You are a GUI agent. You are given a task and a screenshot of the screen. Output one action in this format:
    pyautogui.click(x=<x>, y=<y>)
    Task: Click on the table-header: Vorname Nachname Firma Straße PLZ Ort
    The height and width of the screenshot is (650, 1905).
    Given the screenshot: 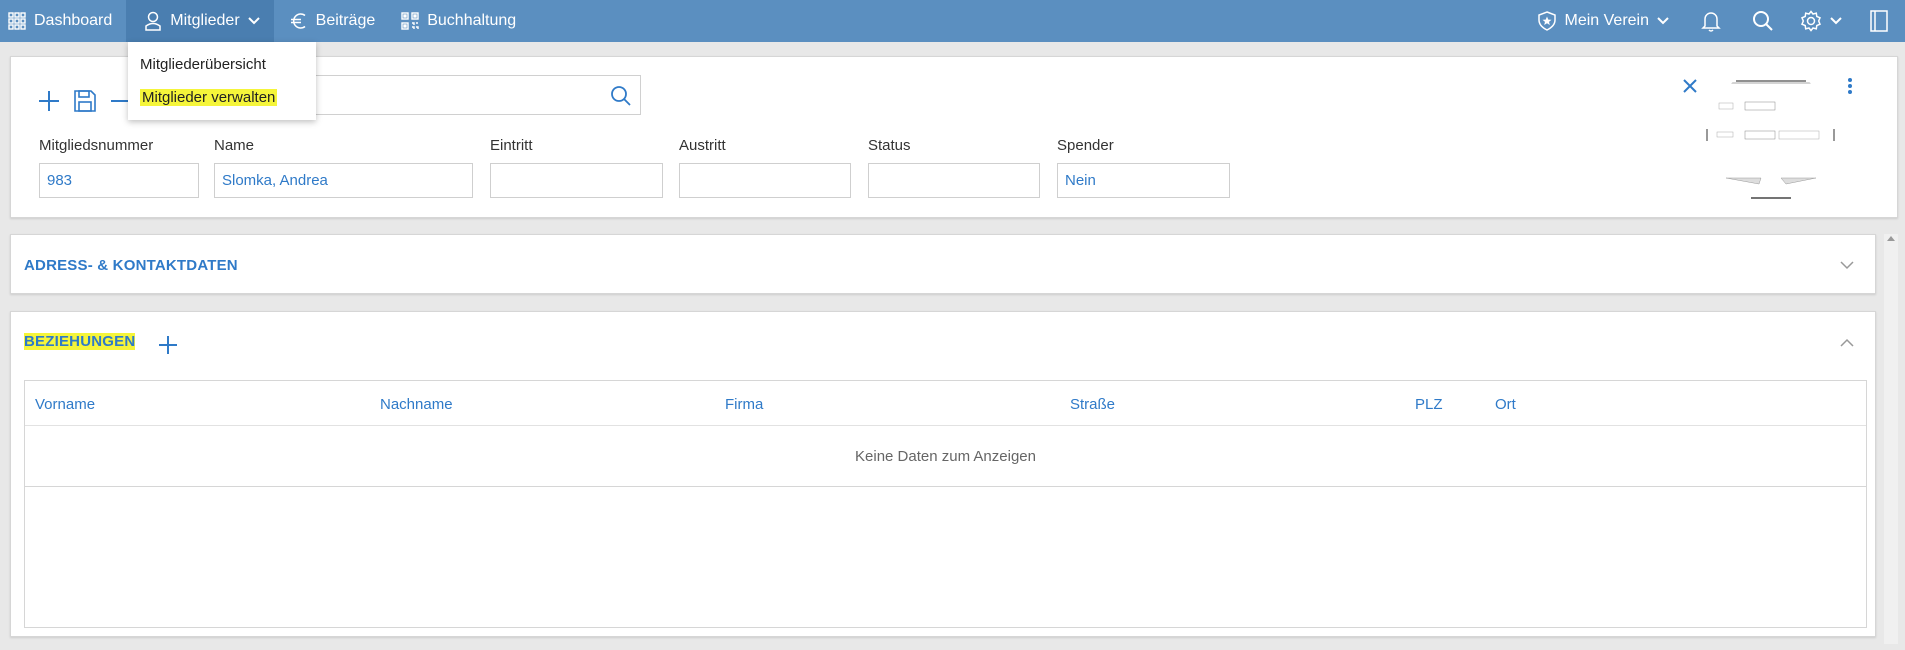 What is the action you would take?
    pyautogui.click(x=945, y=403)
    